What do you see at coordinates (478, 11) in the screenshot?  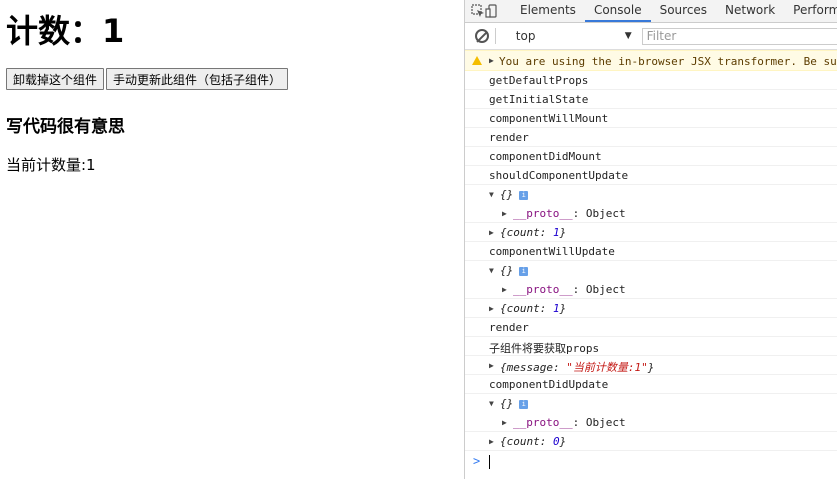 I see `inspect-icon` at bounding box center [478, 11].